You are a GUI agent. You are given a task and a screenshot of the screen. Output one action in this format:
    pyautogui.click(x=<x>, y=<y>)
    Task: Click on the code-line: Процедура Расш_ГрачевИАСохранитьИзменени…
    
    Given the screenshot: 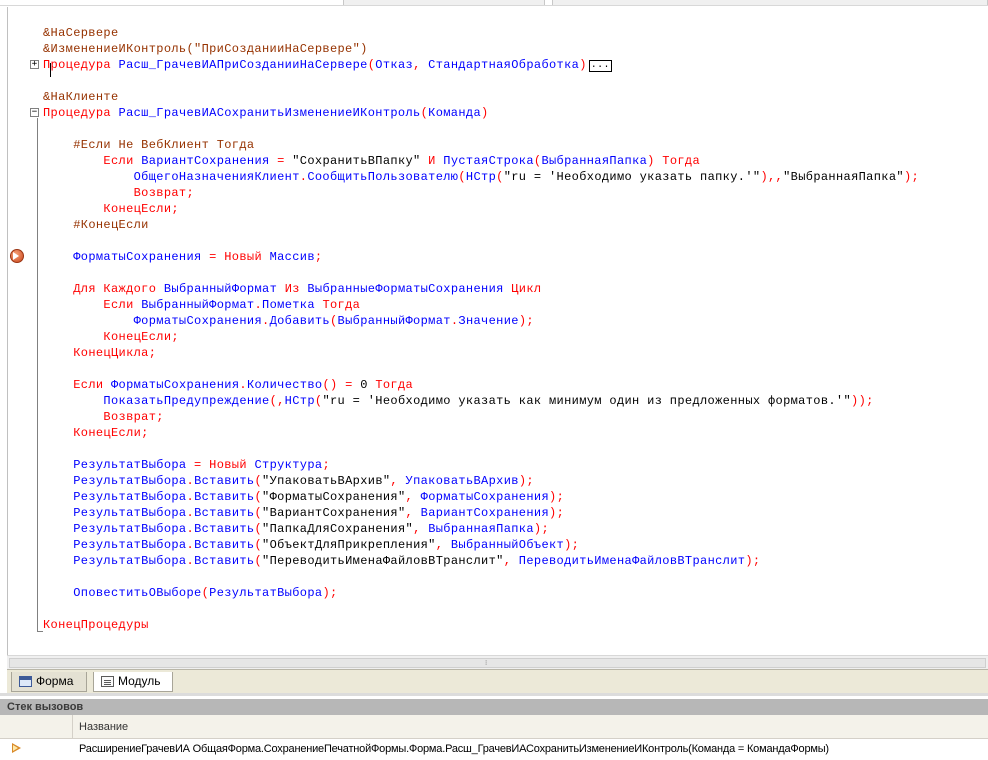 What is the action you would take?
    pyautogui.click(x=266, y=113)
    